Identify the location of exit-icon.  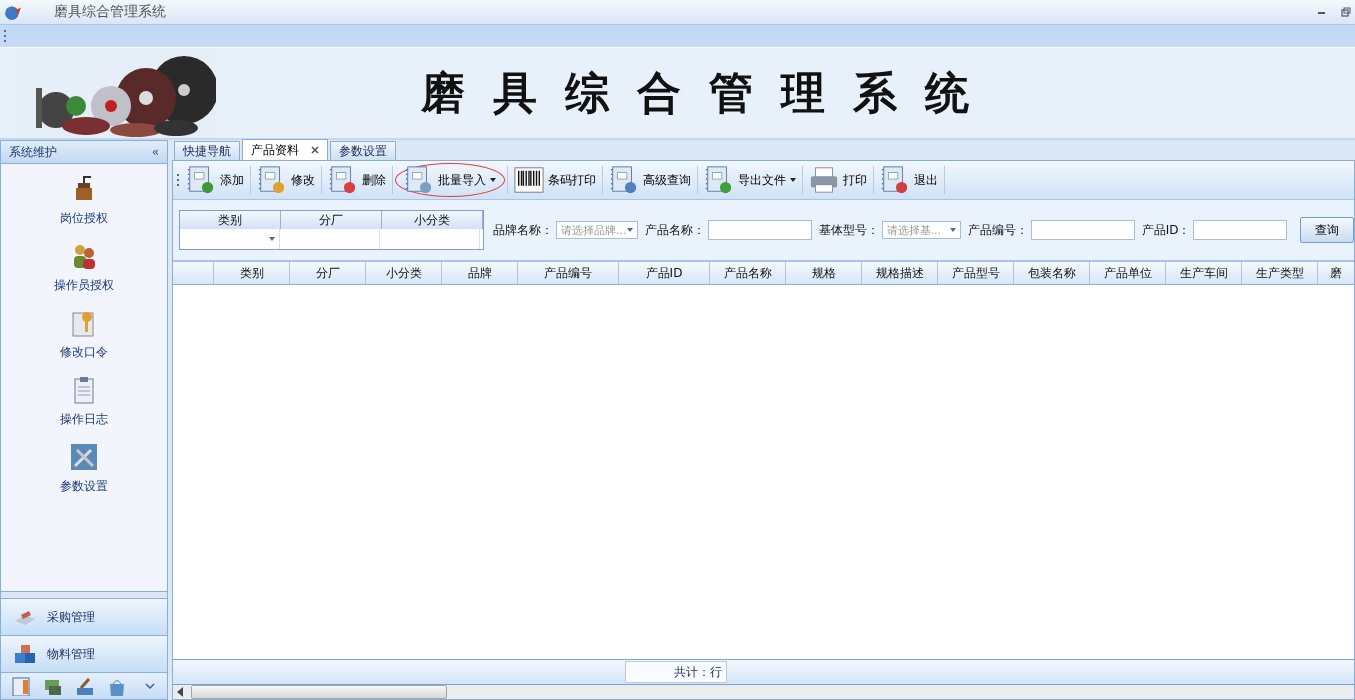
(895, 180).